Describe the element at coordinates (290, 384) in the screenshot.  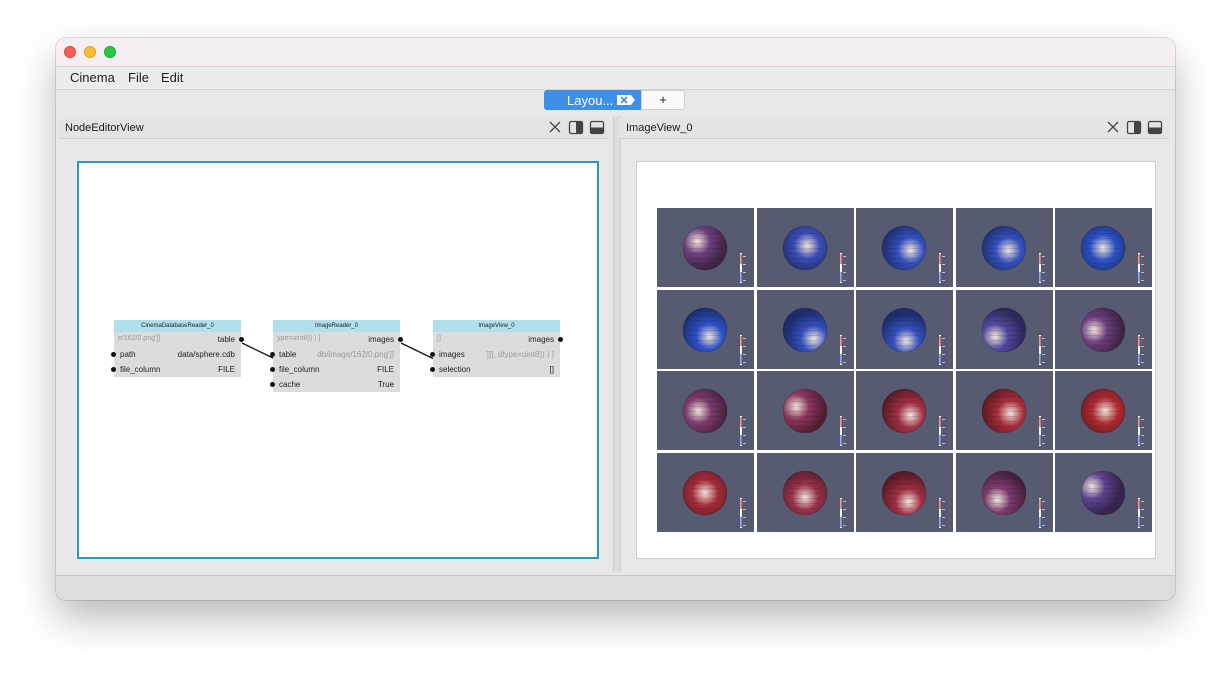
I see `port-name: cache` at that location.